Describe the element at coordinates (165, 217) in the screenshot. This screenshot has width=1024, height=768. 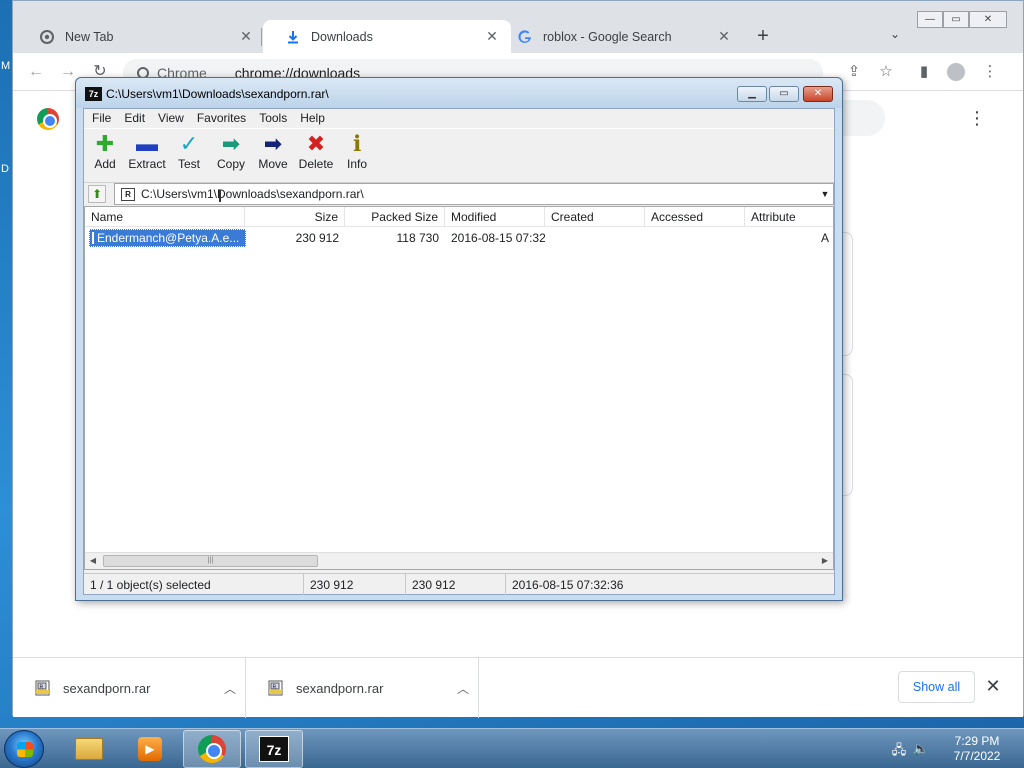
I see `column-header-name: Name` at that location.